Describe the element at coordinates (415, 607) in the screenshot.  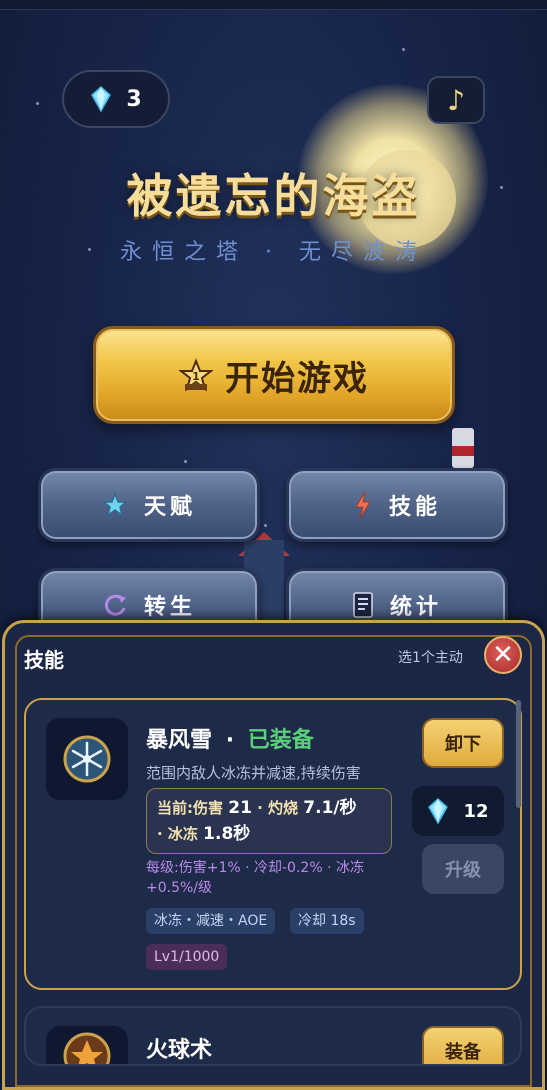
I see `stats-label: 统计` at that location.